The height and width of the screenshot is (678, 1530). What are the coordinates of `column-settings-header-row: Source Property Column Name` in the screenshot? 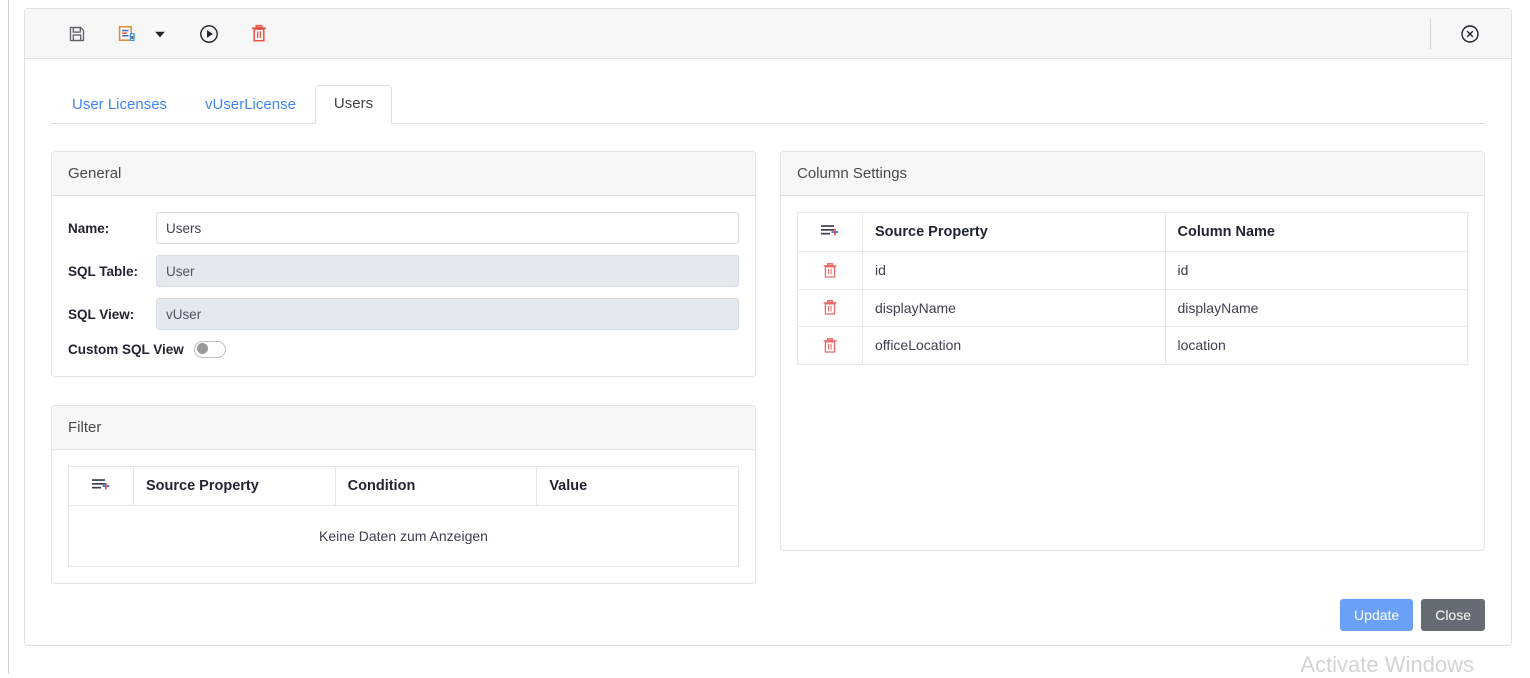 It's located at (1132, 232).